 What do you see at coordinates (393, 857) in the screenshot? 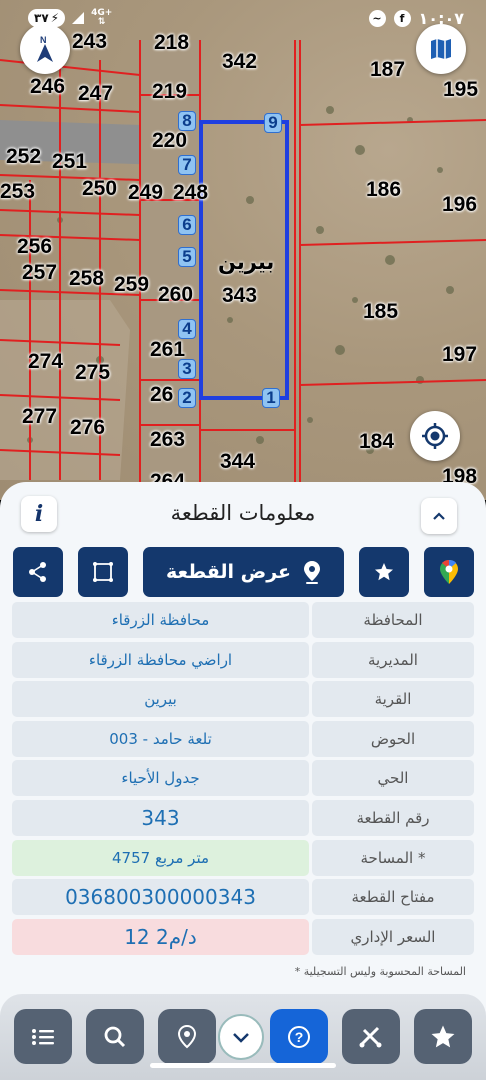
I see `row-label: المساحة *` at bounding box center [393, 857].